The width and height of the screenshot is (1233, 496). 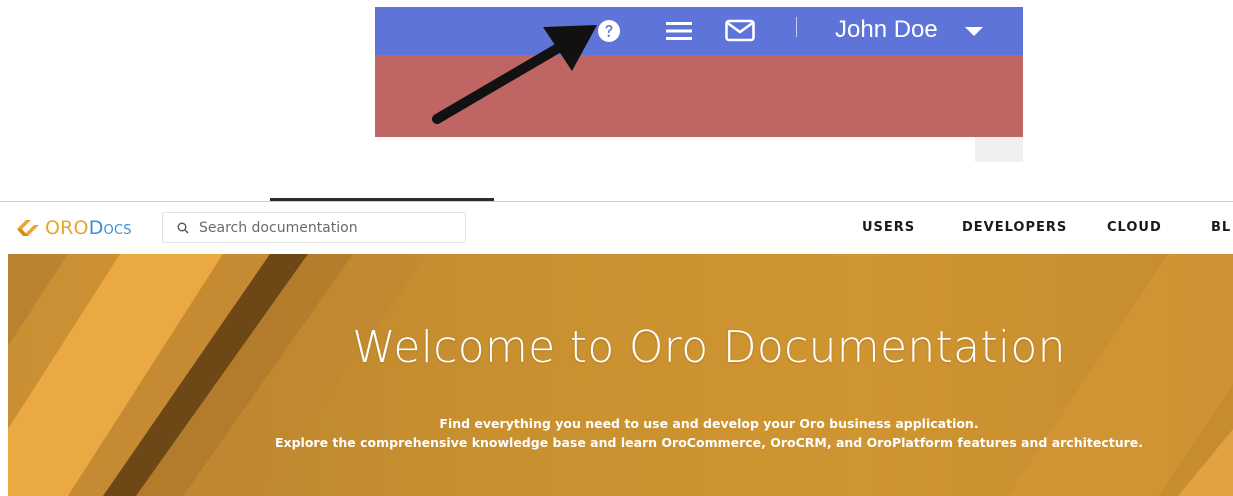 I want to click on orodocs-logo: ORO Docs, so click(x=73, y=228).